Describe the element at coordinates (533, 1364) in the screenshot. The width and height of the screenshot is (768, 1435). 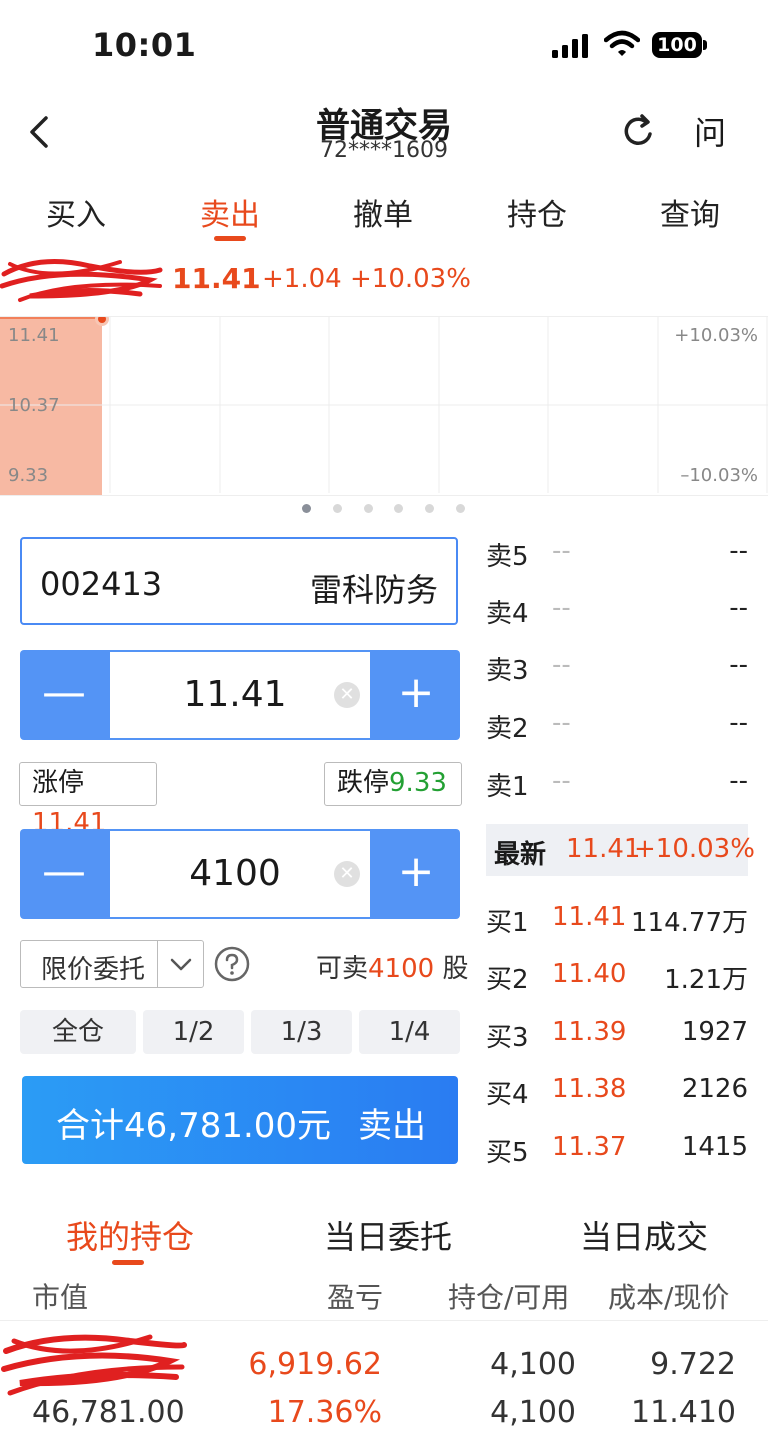
I see `holding-position: 4,100` at that location.